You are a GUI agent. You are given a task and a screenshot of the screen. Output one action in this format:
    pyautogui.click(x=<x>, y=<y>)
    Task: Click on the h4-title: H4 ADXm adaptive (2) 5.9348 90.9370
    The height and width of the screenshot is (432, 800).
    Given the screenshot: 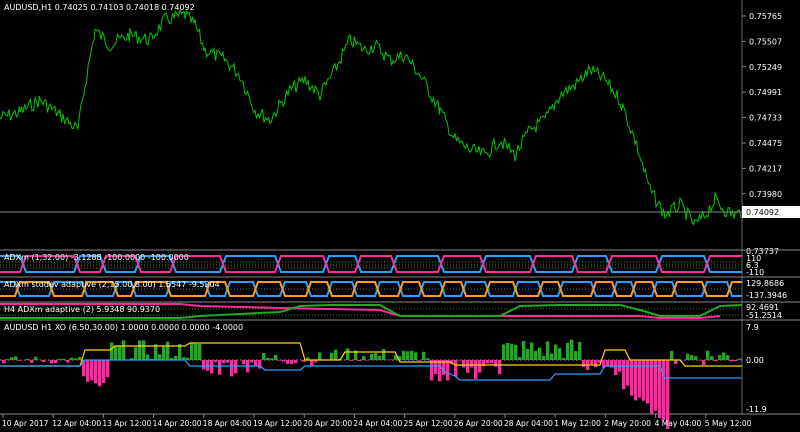 What is the action you would take?
    pyautogui.click(x=82, y=309)
    